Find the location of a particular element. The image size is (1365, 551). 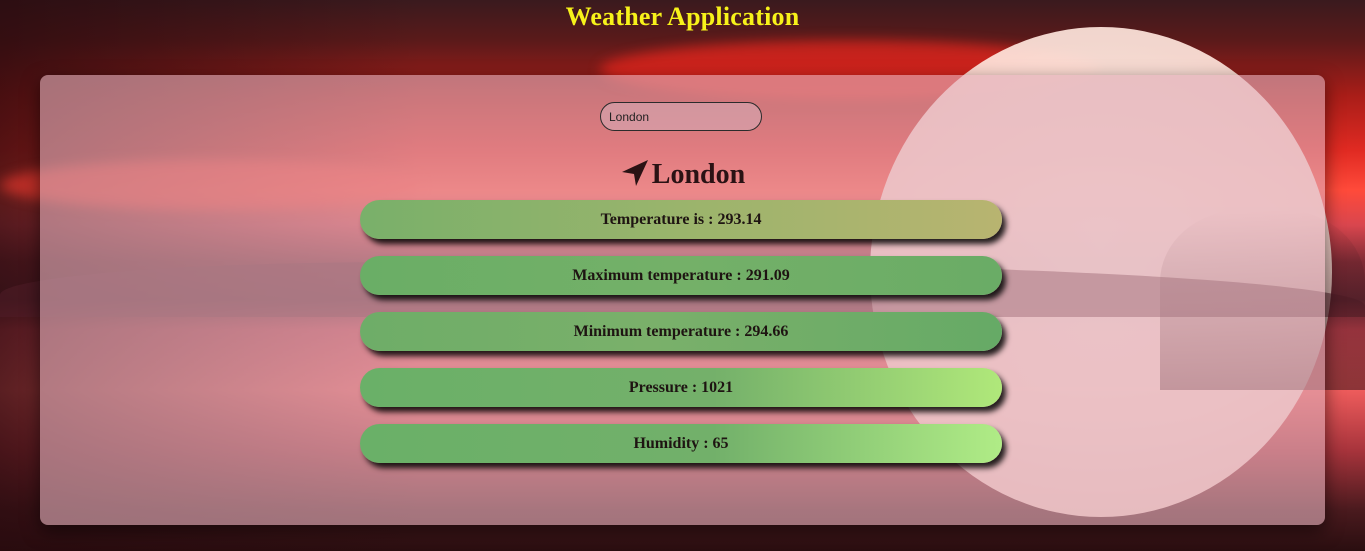

city-name: London is located at coordinates (698, 174).